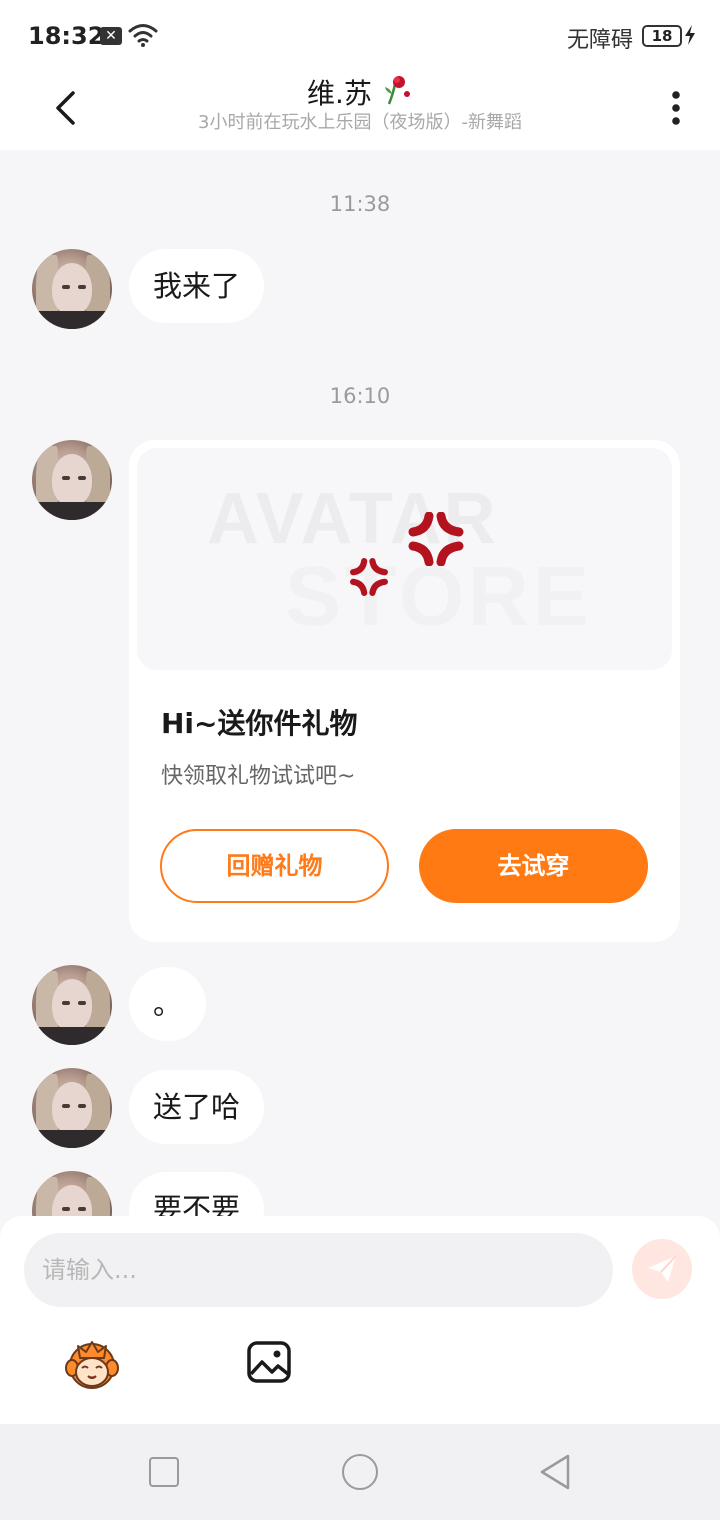 Image resolution: width=720 pixels, height=1520 pixels. I want to click on back-icon, so click(555, 1474).